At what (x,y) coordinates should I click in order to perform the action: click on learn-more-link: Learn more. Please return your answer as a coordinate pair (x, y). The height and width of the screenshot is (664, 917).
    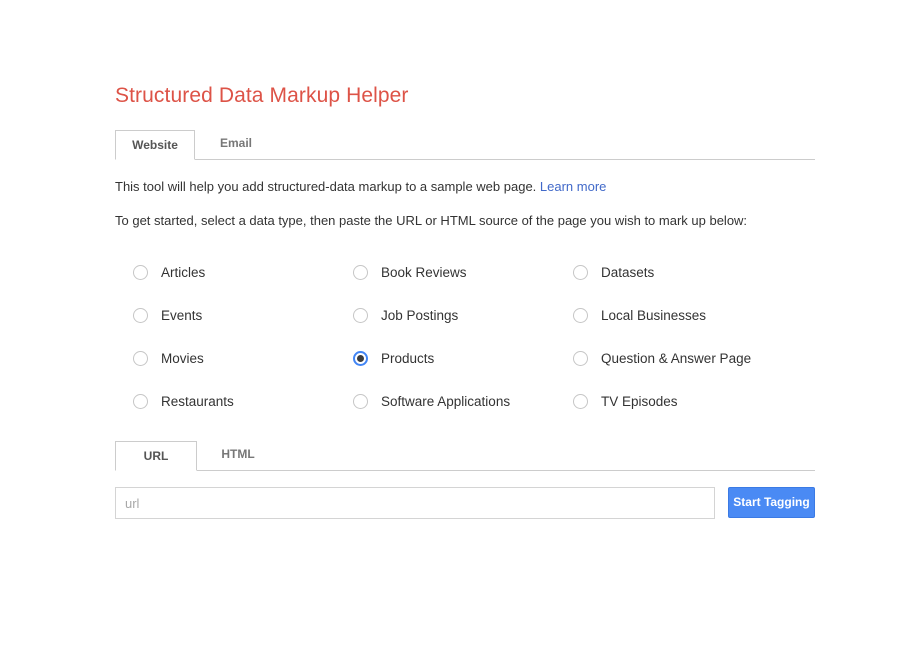
    Looking at the image, I should click on (573, 186).